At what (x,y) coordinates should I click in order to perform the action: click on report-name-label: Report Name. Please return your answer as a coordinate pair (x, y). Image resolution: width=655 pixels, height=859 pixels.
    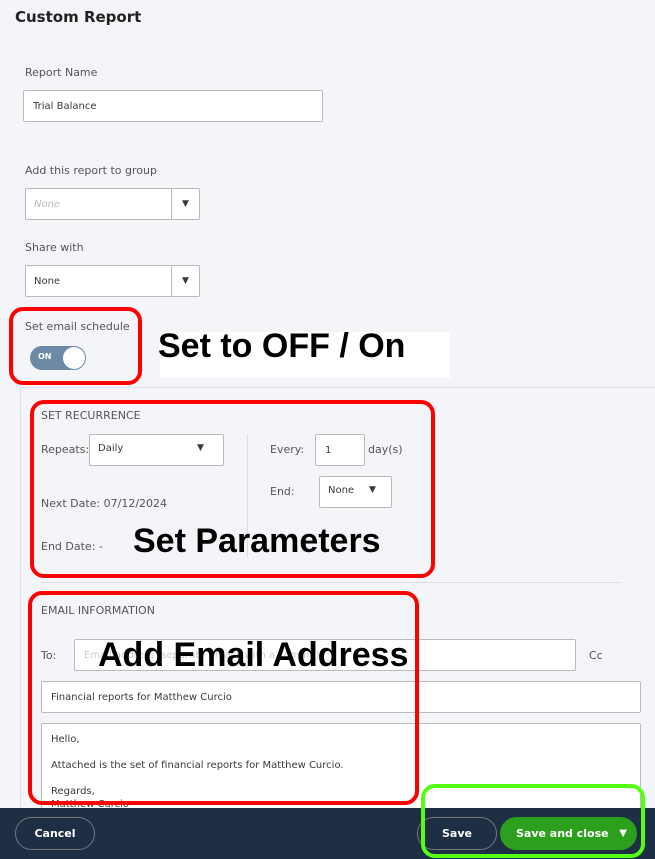
    Looking at the image, I should click on (61, 72).